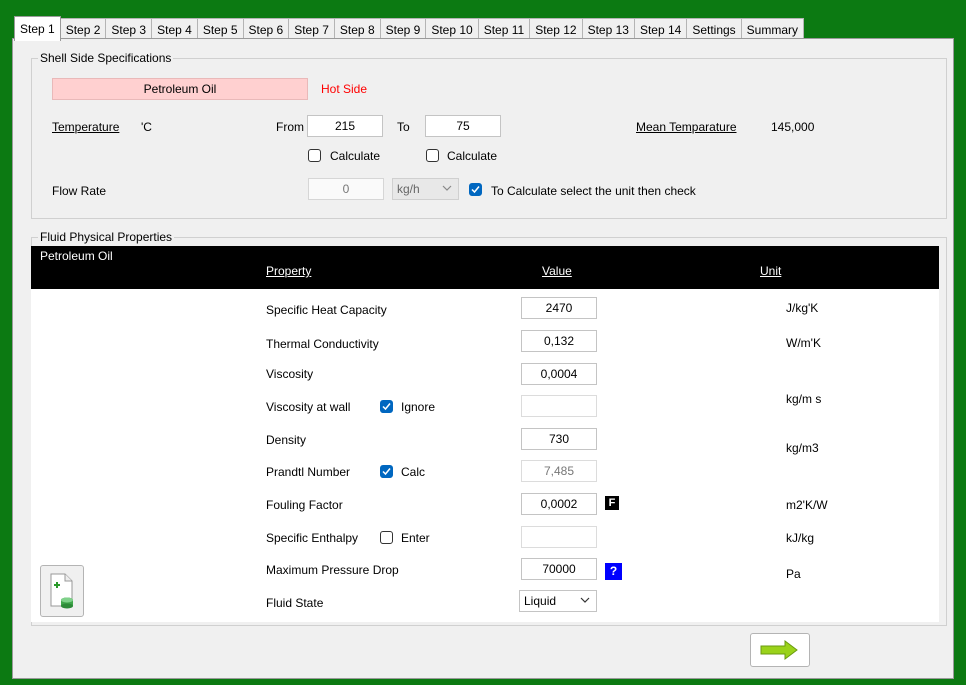 The height and width of the screenshot is (685, 966). What do you see at coordinates (803, 343) in the screenshot?
I see `k-unit: W/m'K` at bounding box center [803, 343].